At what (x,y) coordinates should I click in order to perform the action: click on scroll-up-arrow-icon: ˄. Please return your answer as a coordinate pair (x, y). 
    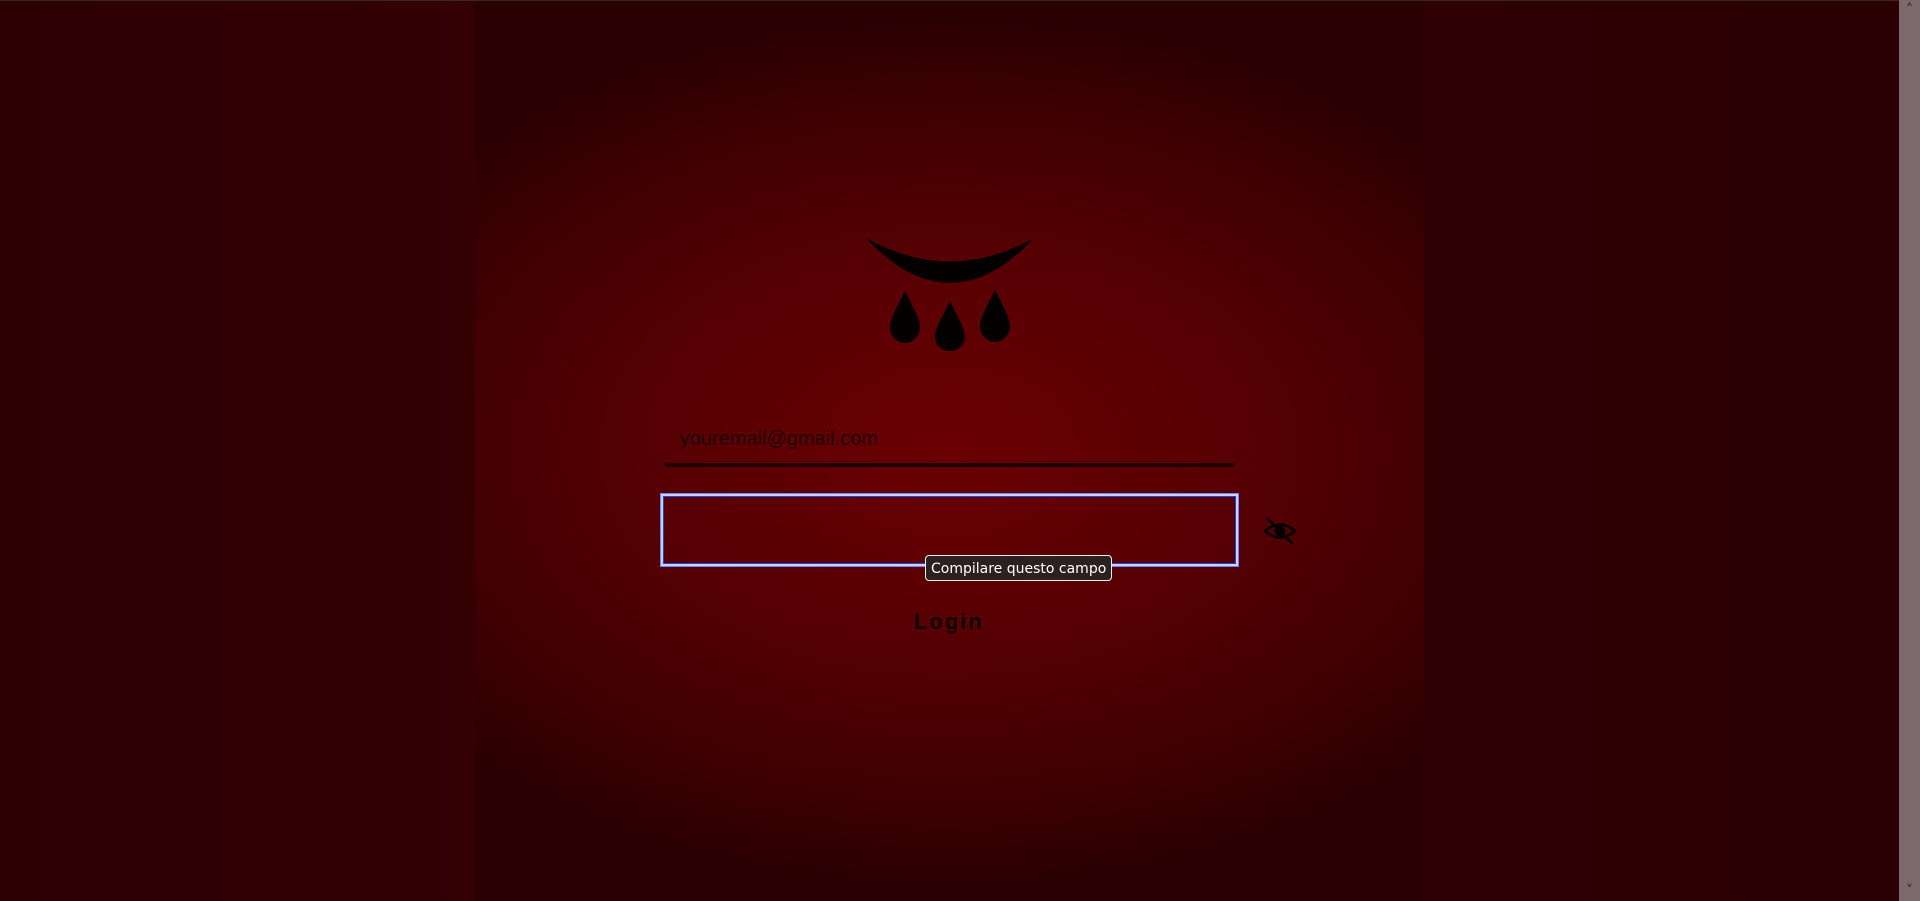
    Looking at the image, I should click on (1909, 10).